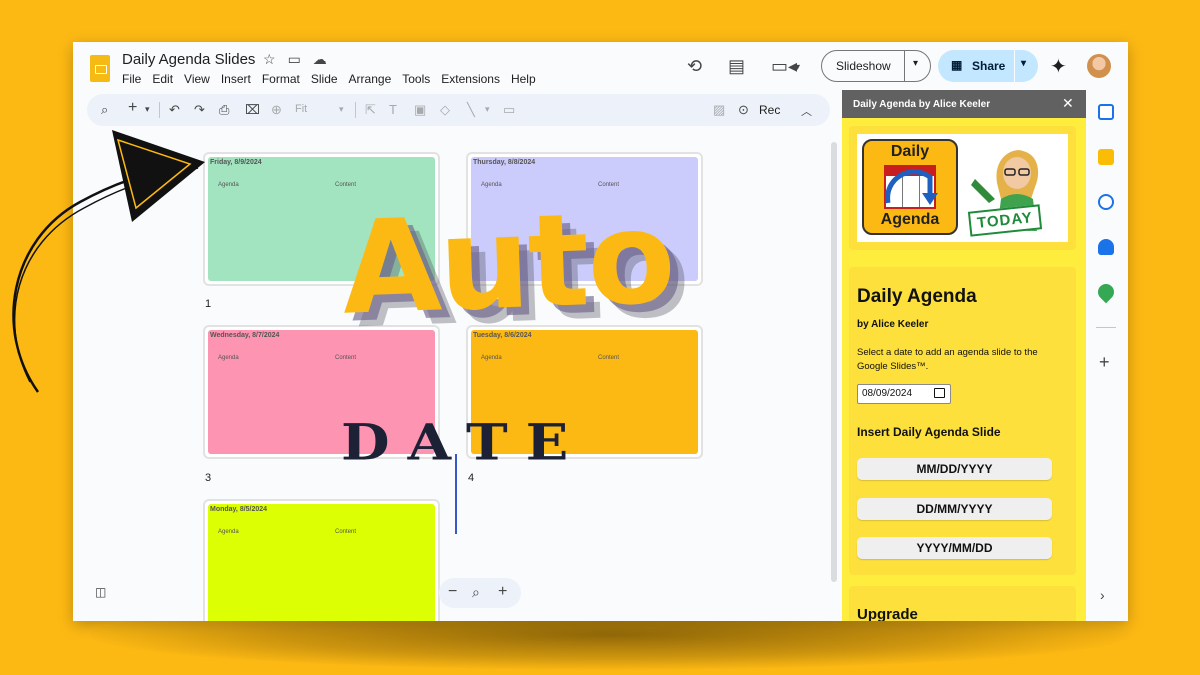  I want to click on share-label: Share, so click(989, 66).